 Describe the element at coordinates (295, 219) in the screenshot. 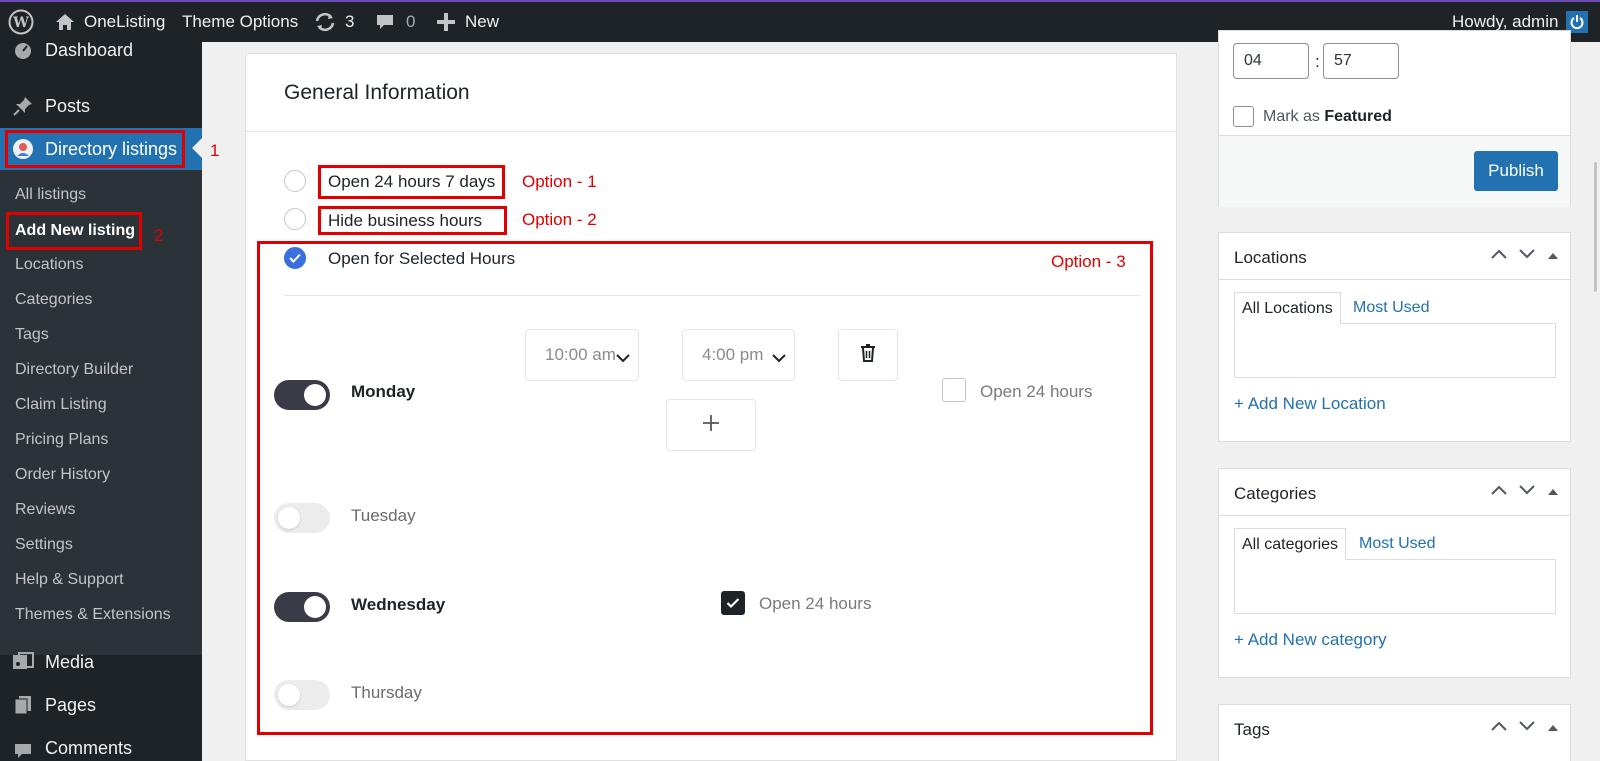

I see `radio-hide-hours` at that location.